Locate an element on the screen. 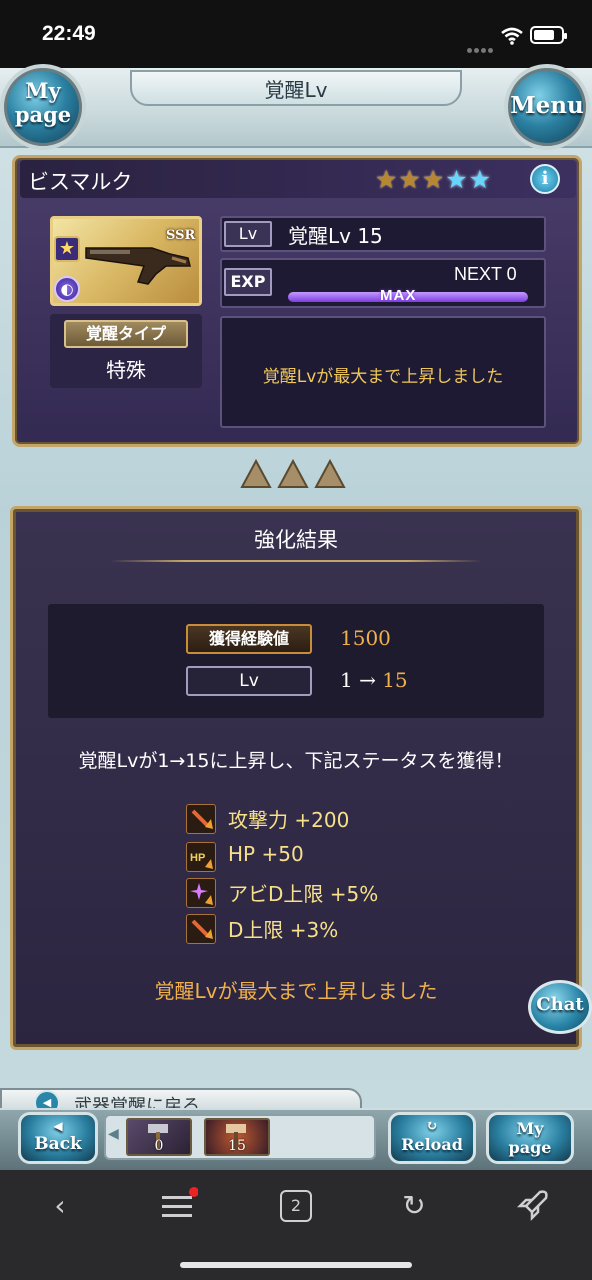  tray-item-count: 15 is located at coordinates (237, 1146).